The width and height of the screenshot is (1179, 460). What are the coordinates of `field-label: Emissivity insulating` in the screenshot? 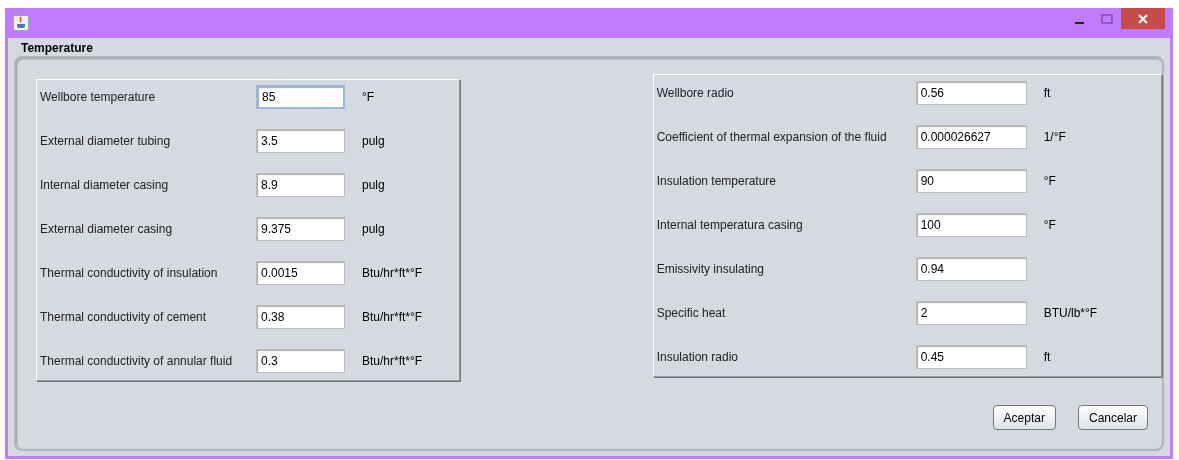 It's located at (710, 269).